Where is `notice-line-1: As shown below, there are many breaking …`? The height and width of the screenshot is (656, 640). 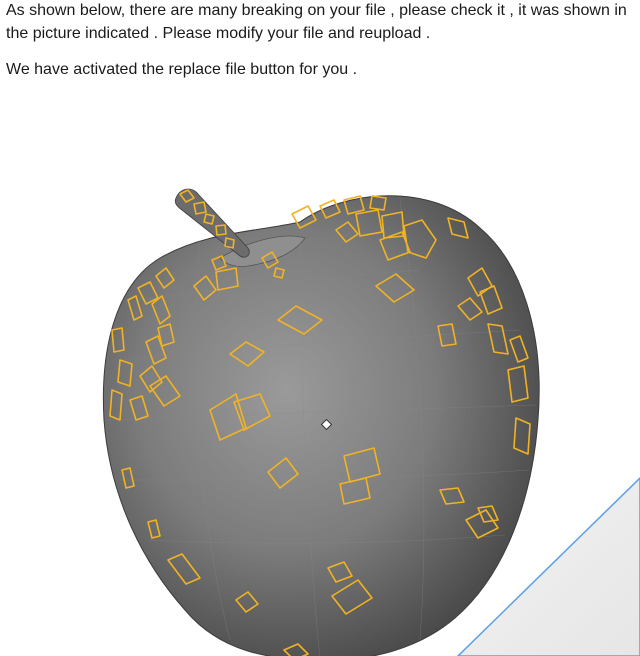
notice-line-1: As shown below, there are many breaking … is located at coordinates (316, 22).